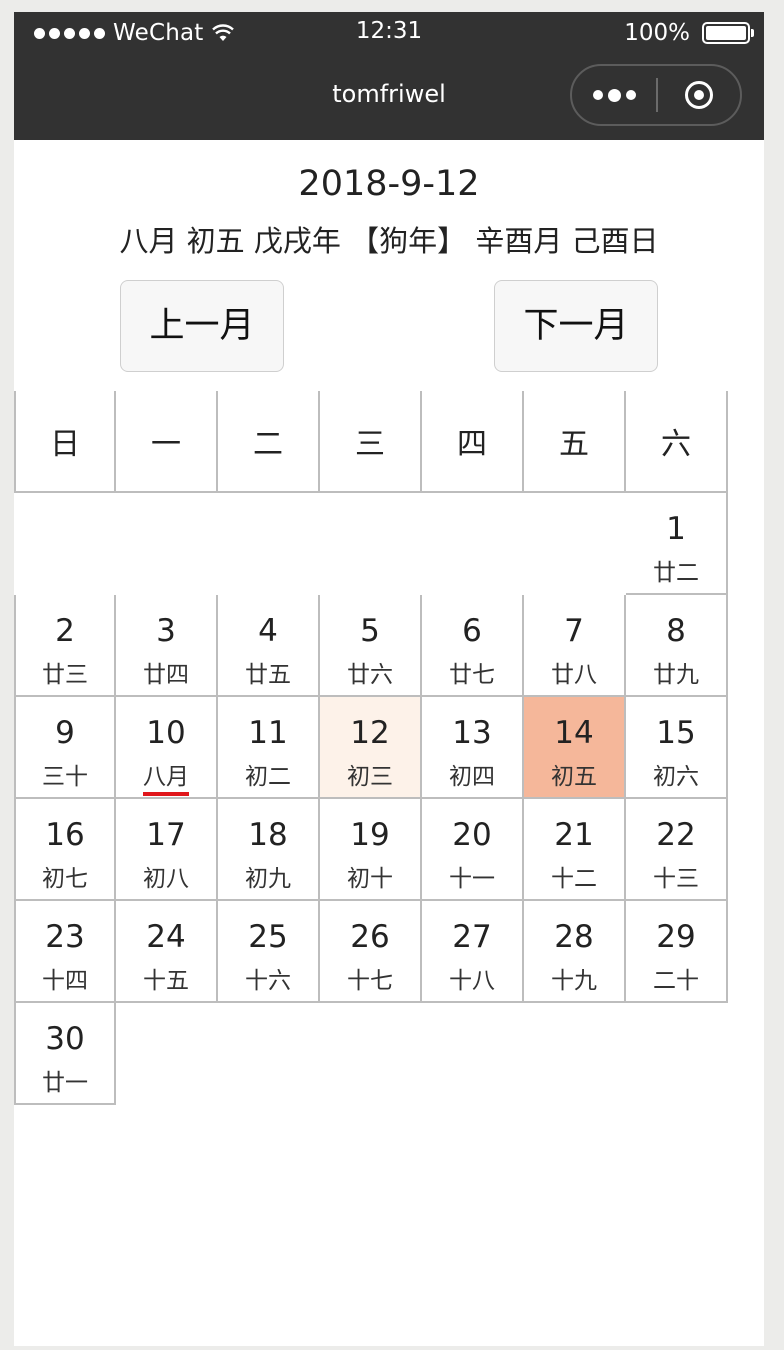  Describe the element at coordinates (370, 777) in the screenshot. I see `lunar-day-text: 初三` at that location.